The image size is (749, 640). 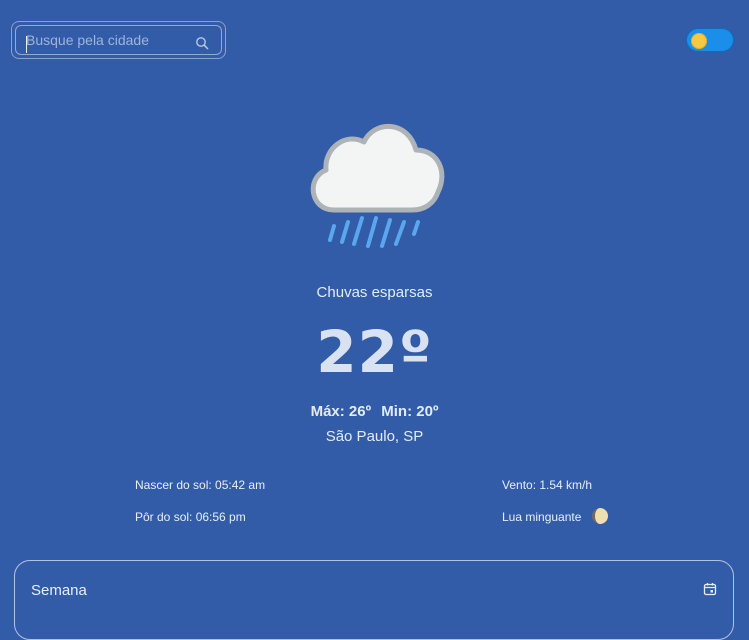 What do you see at coordinates (374, 411) in the screenshot?
I see `min-max-temperature: Máx: 26º Min: 20º` at bounding box center [374, 411].